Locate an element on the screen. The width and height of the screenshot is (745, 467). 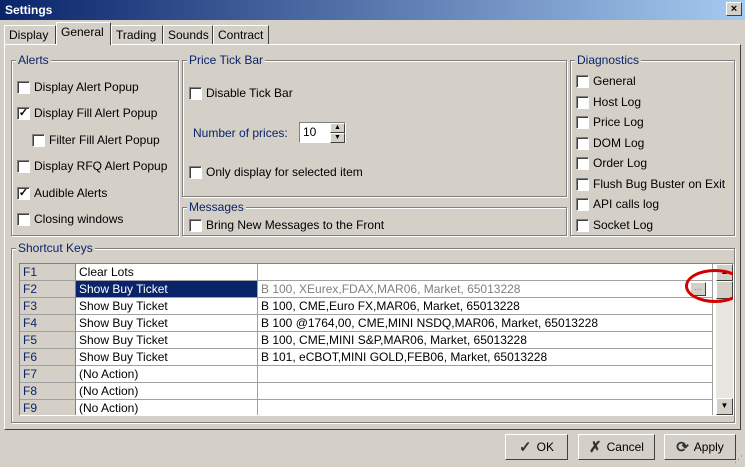
diag-host-log-option: Host Log is located at coordinates (608, 102).